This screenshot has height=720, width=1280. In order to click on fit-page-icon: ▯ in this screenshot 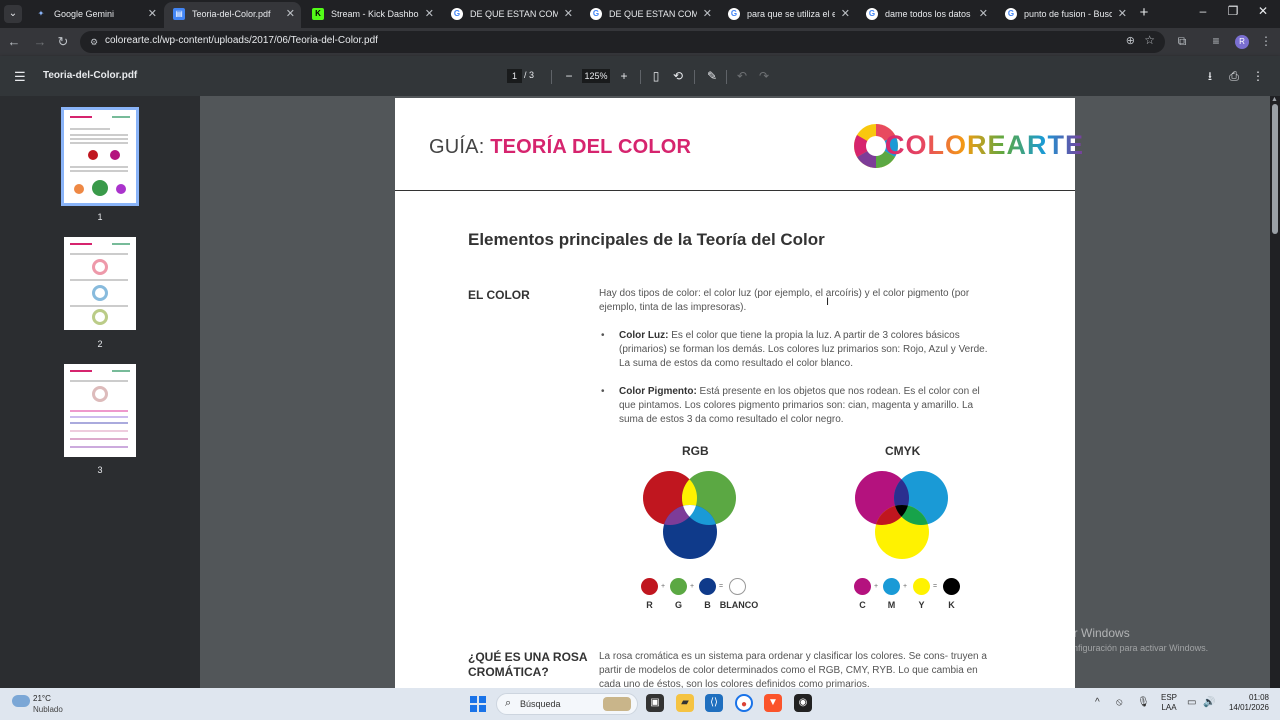, I will do `click(656, 76)`.